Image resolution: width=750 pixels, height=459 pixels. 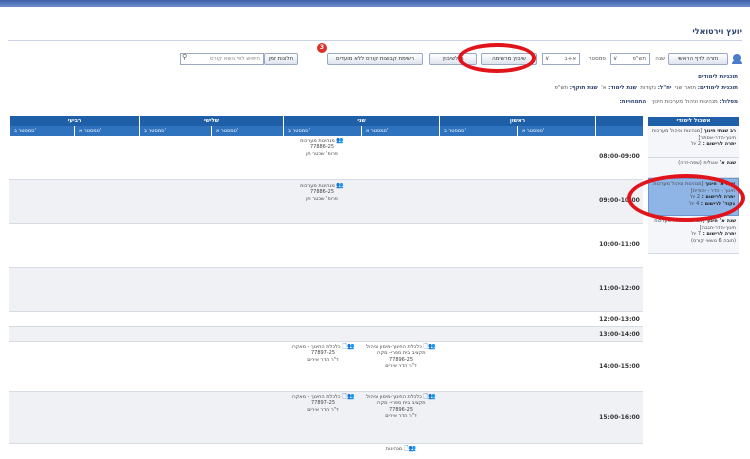 What do you see at coordinates (375, 3) in the screenshot?
I see `top-bar` at bounding box center [375, 3].